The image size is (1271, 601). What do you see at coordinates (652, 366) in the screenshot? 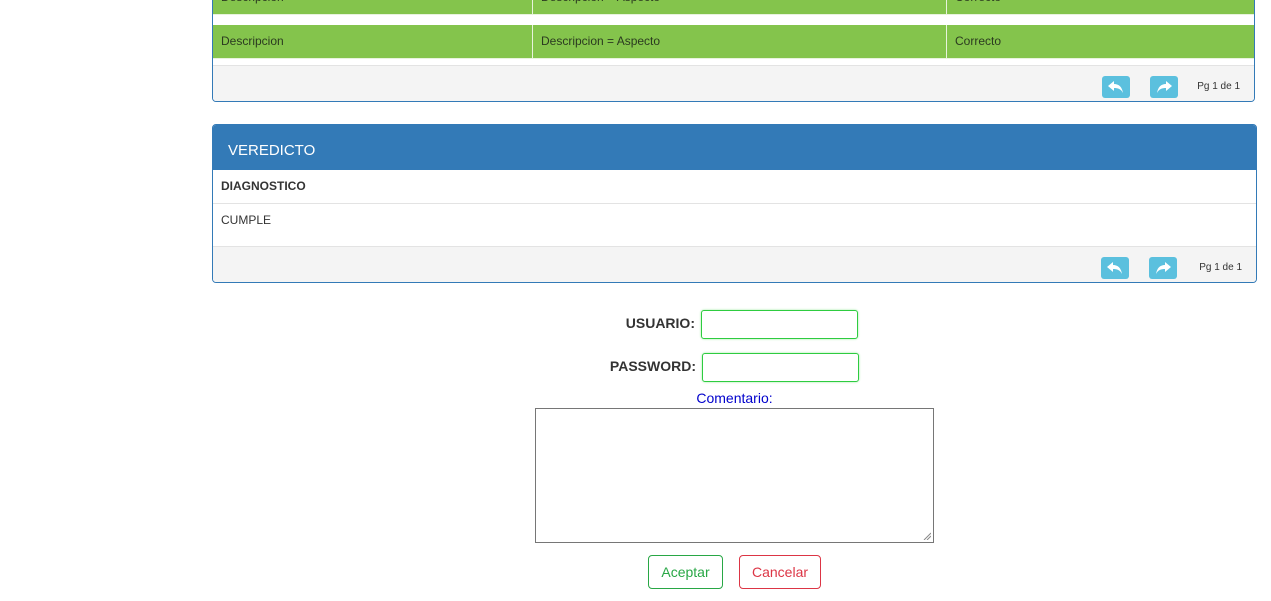
I see `password-label: PASSWORD:` at bounding box center [652, 366].